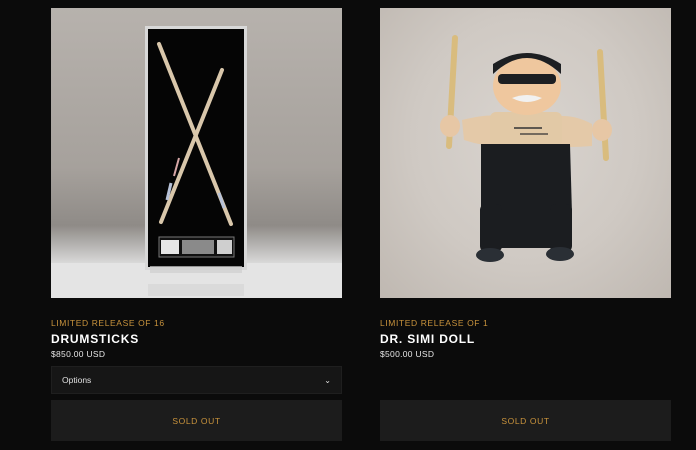 The image size is (696, 450). Describe the element at coordinates (407, 354) in the screenshot. I see `product-price: $500.00 USD` at that location.